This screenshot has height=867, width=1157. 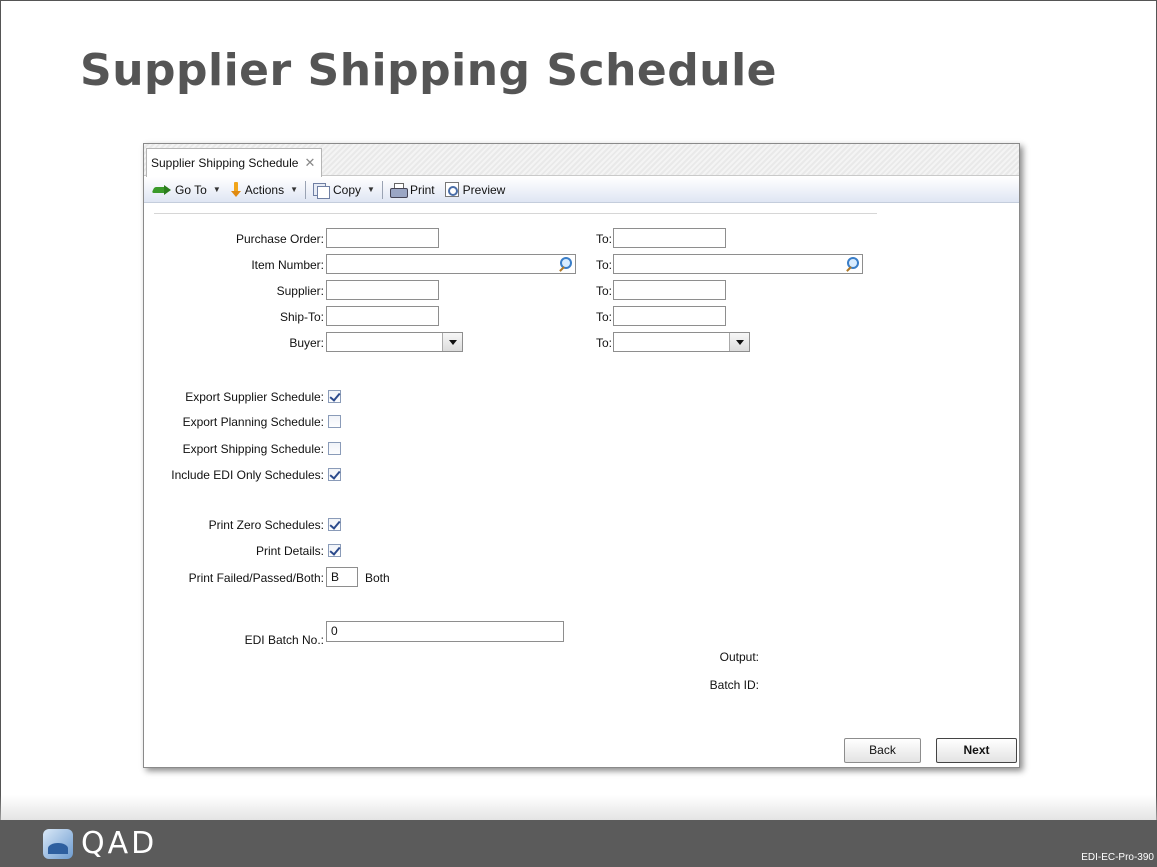 I want to click on lookup-magnifier-icon, so click(x=852, y=264).